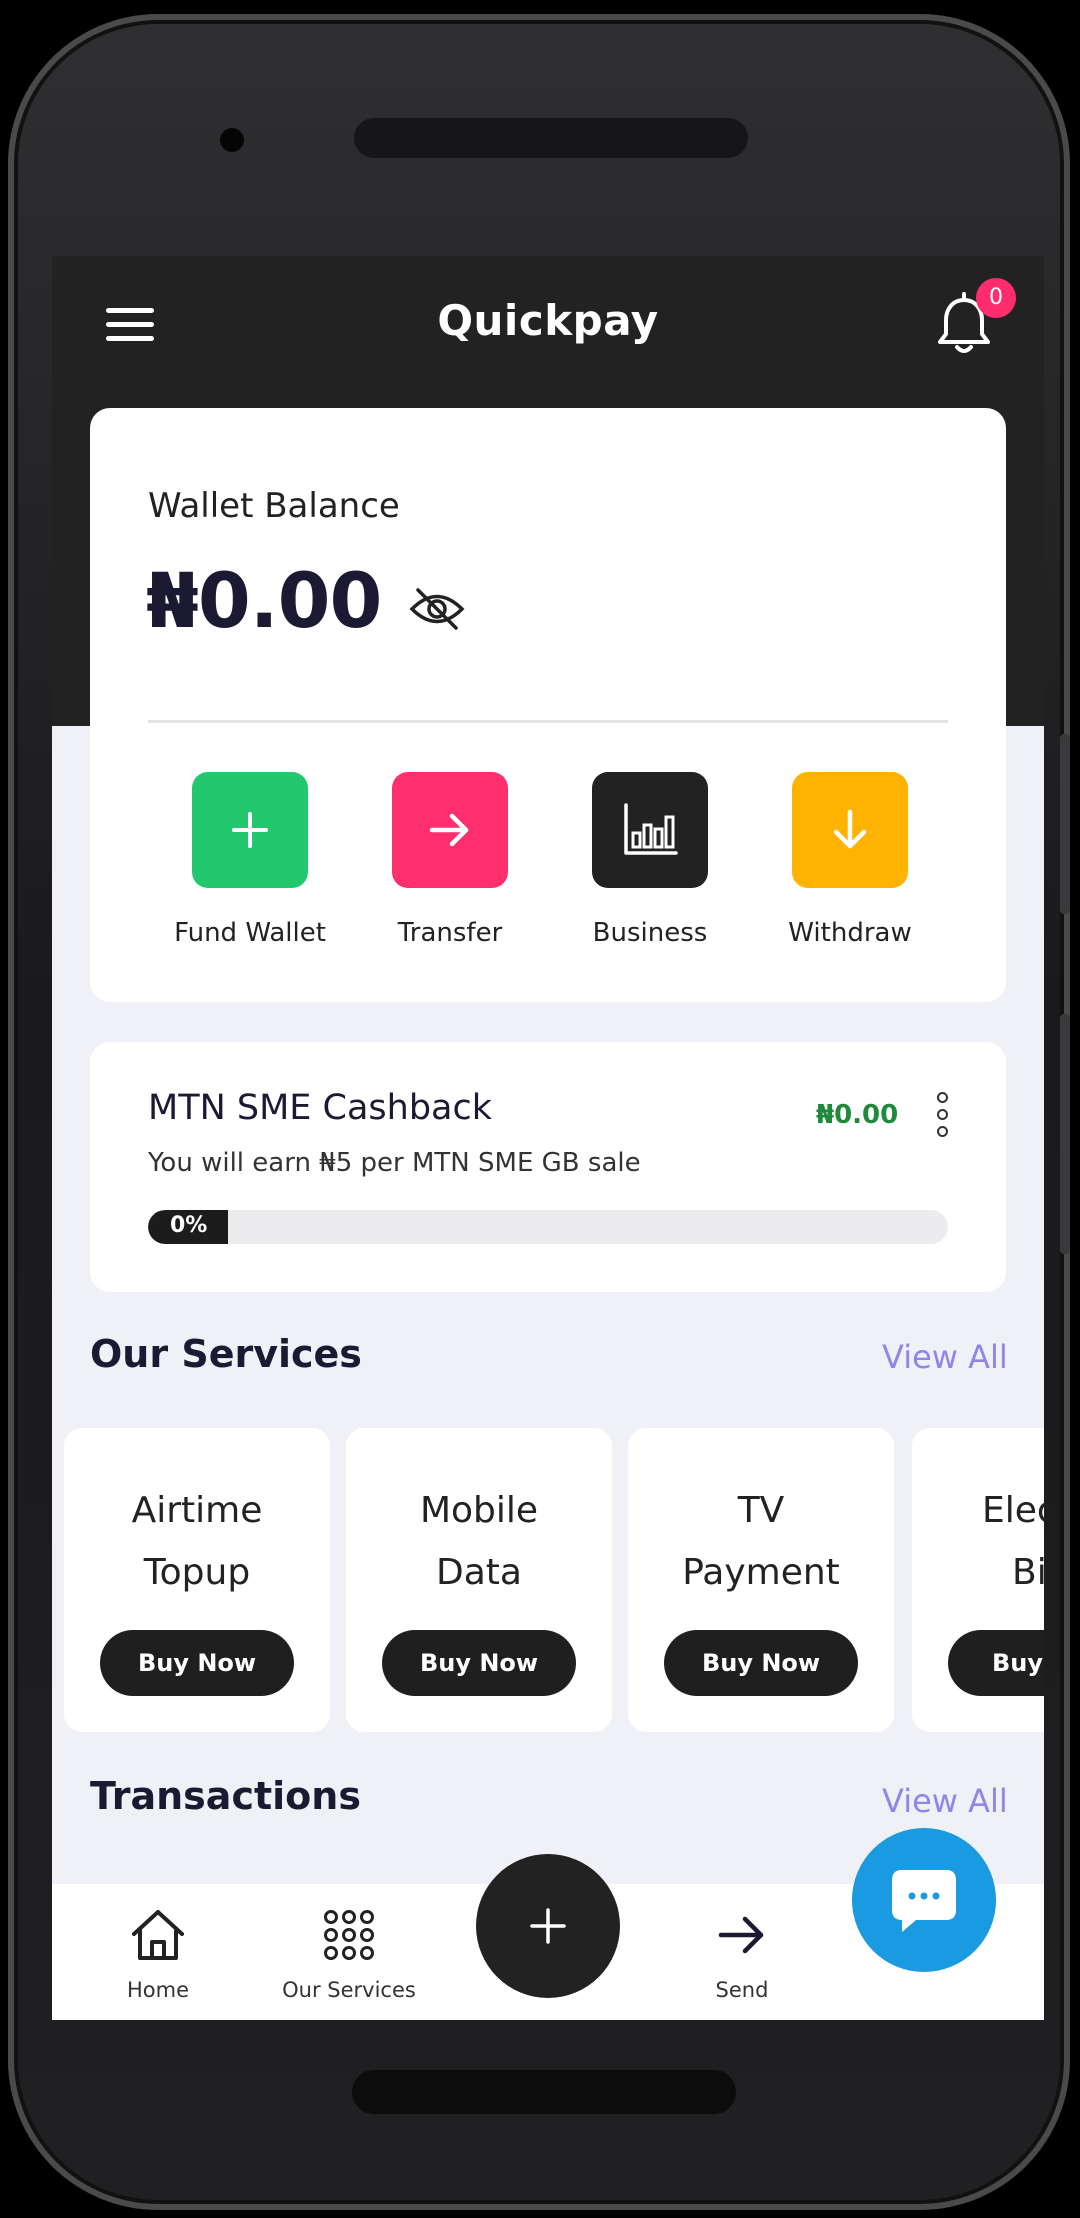 This screenshot has height=2218, width=1080. What do you see at coordinates (197, 1542) in the screenshot?
I see `service-name: Airtime Topup` at bounding box center [197, 1542].